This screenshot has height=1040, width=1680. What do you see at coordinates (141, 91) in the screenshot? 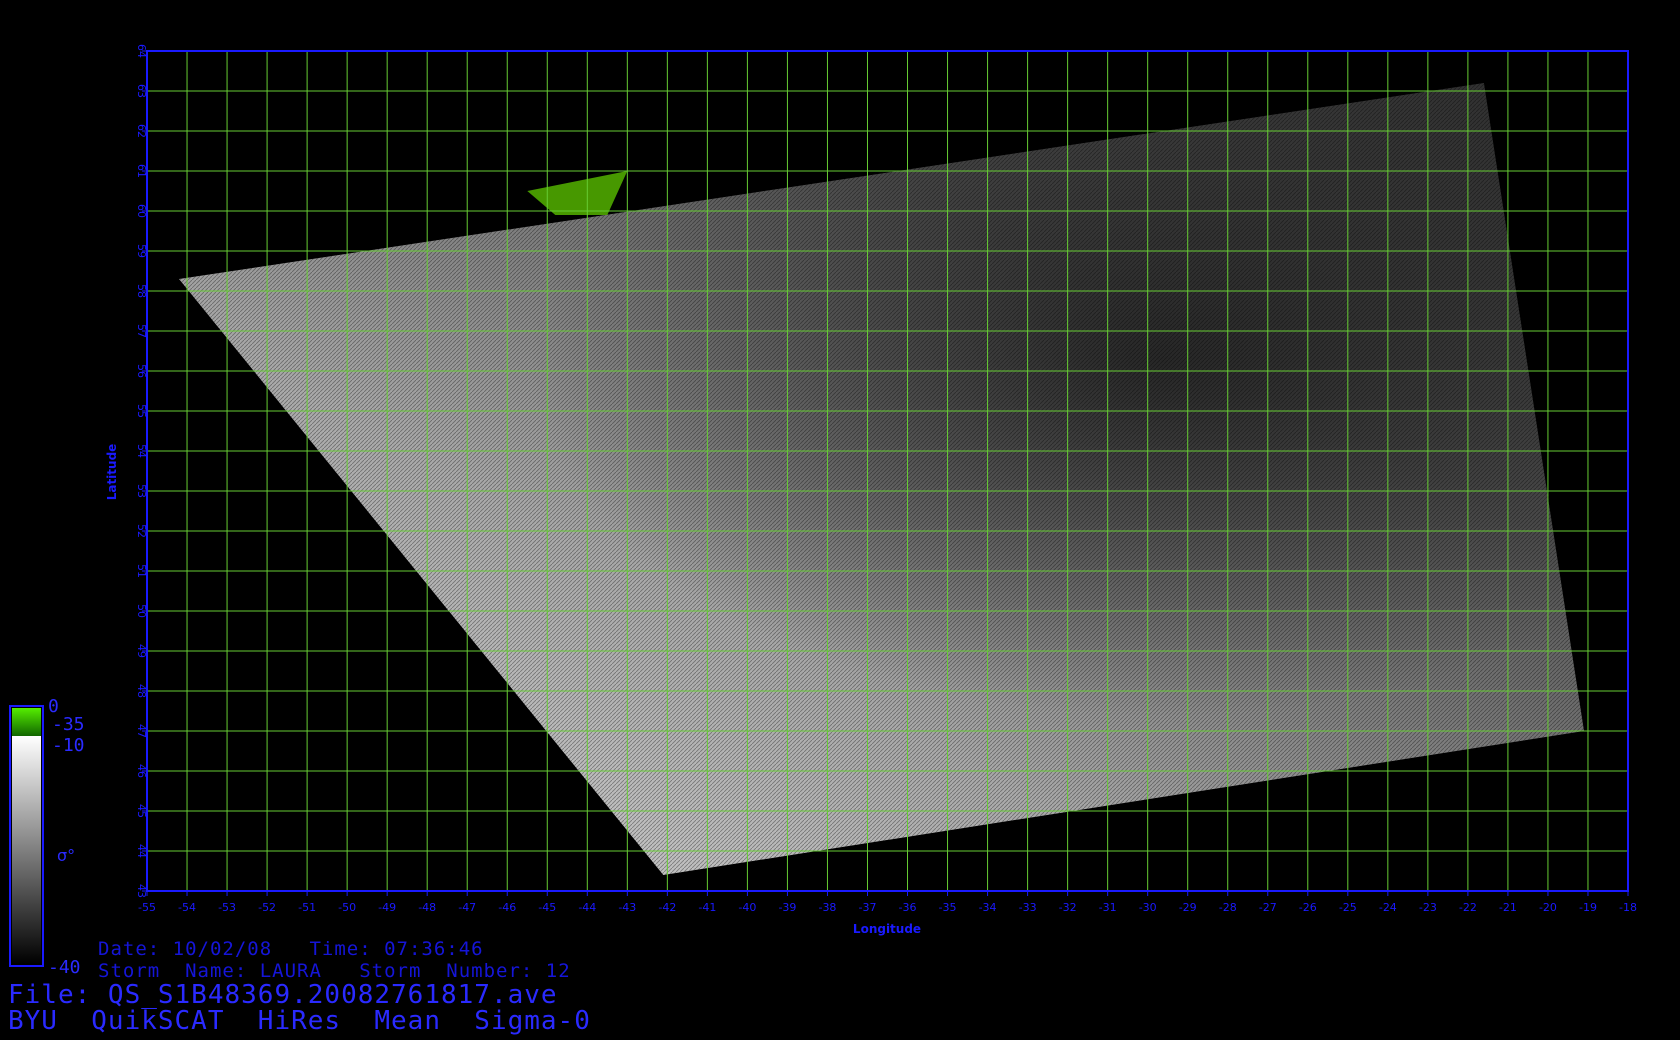
I see `y-tick-label: 63` at bounding box center [141, 91].